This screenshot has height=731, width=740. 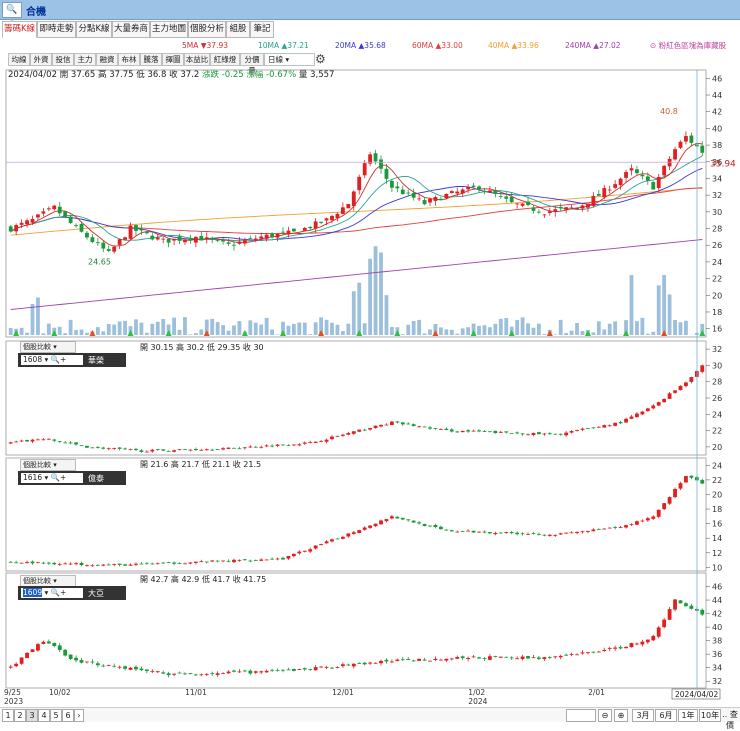 What do you see at coordinates (717, 145) in the screenshot?
I see `y-tick-label: 38` at bounding box center [717, 145].